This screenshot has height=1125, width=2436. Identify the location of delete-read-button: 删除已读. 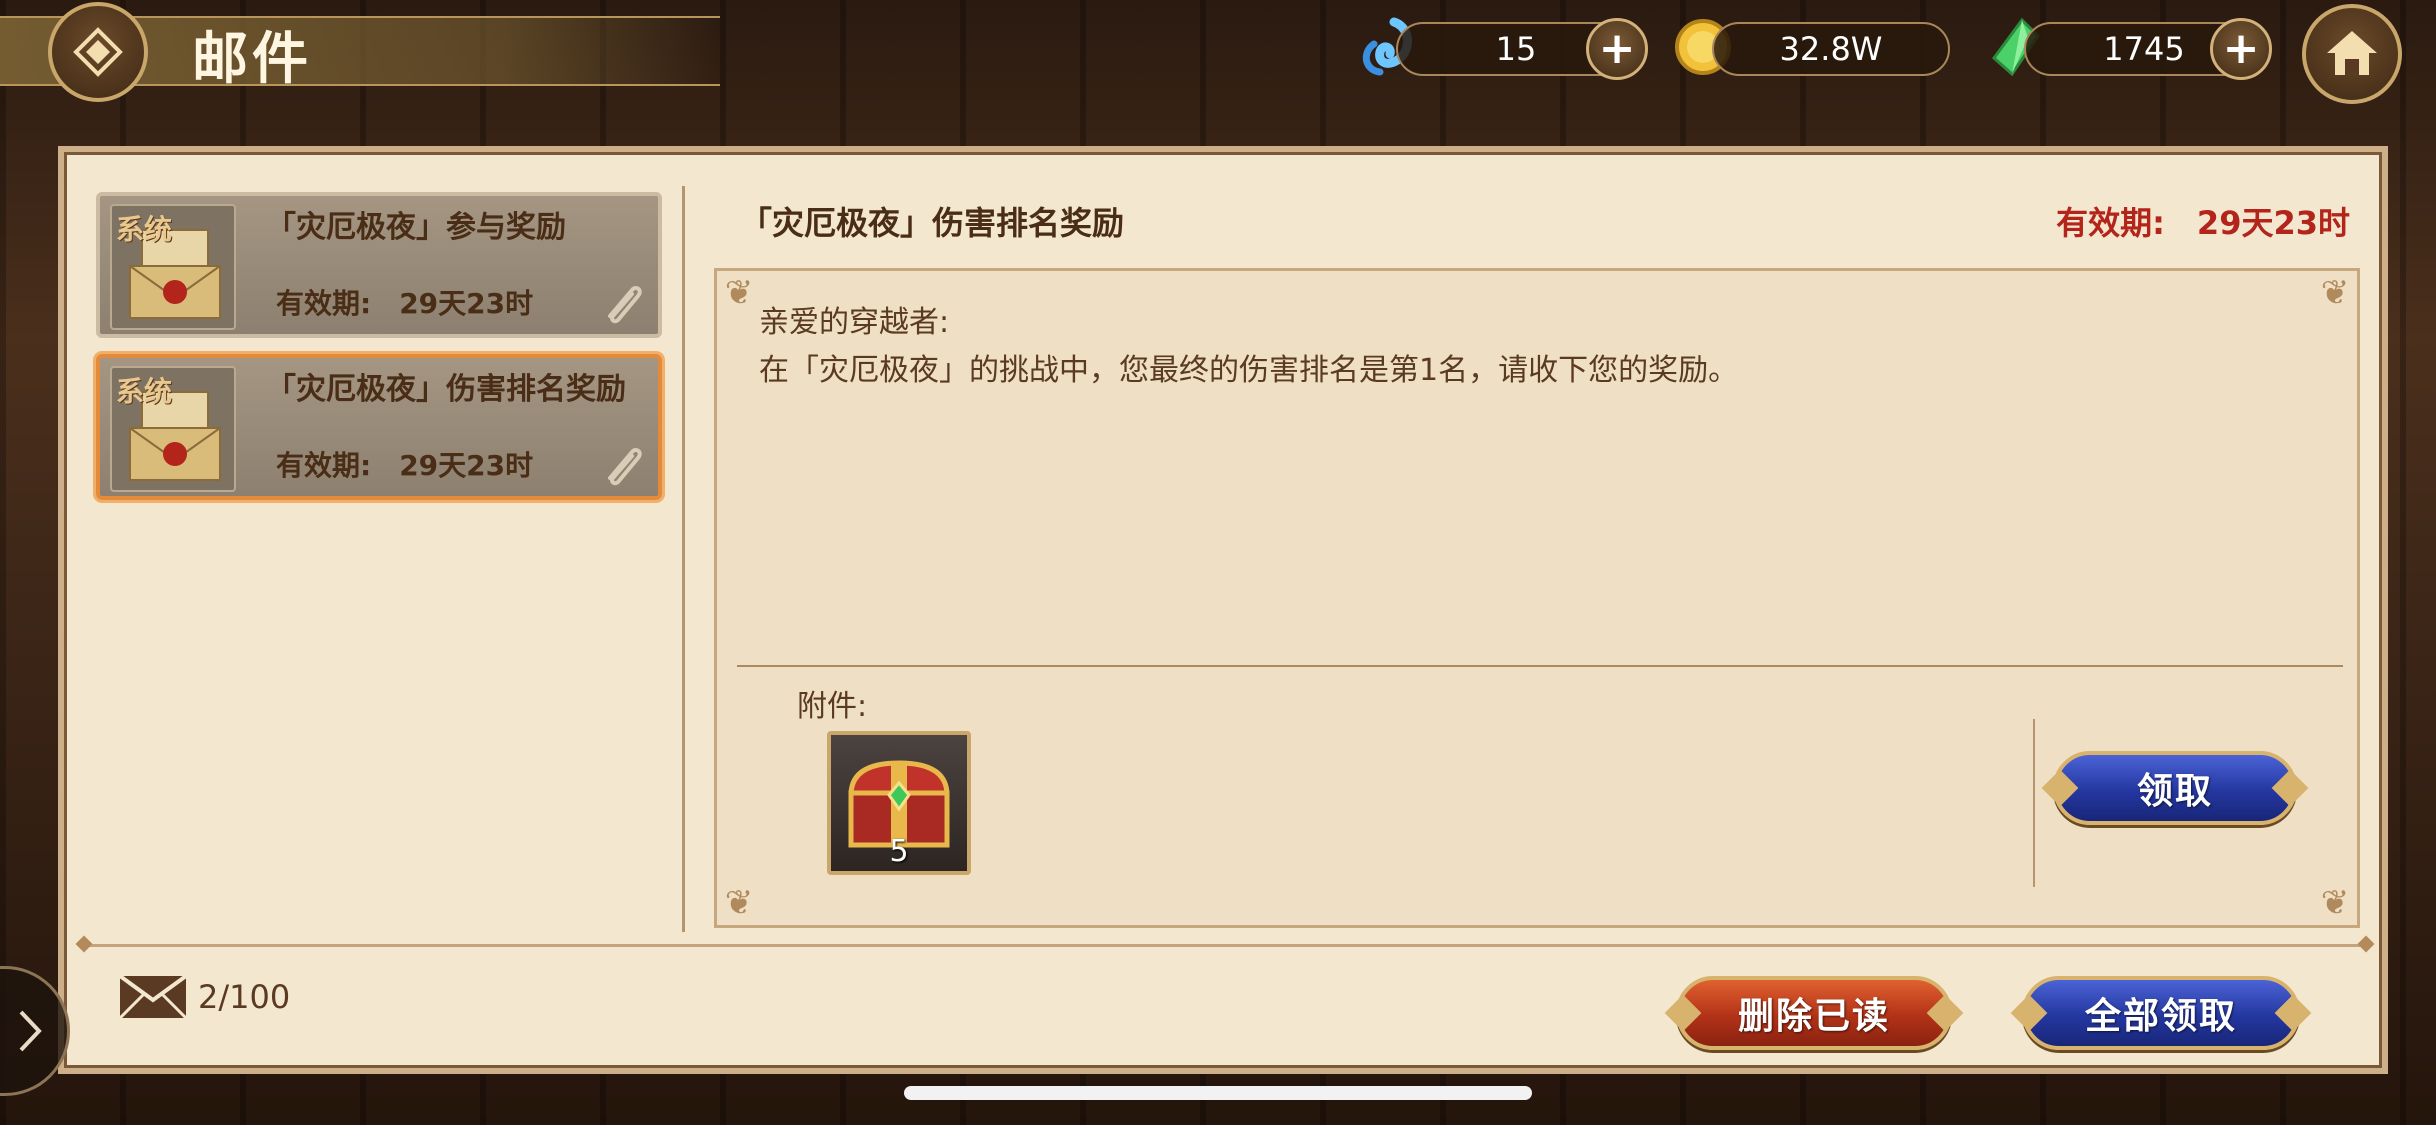
(1814, 1013).